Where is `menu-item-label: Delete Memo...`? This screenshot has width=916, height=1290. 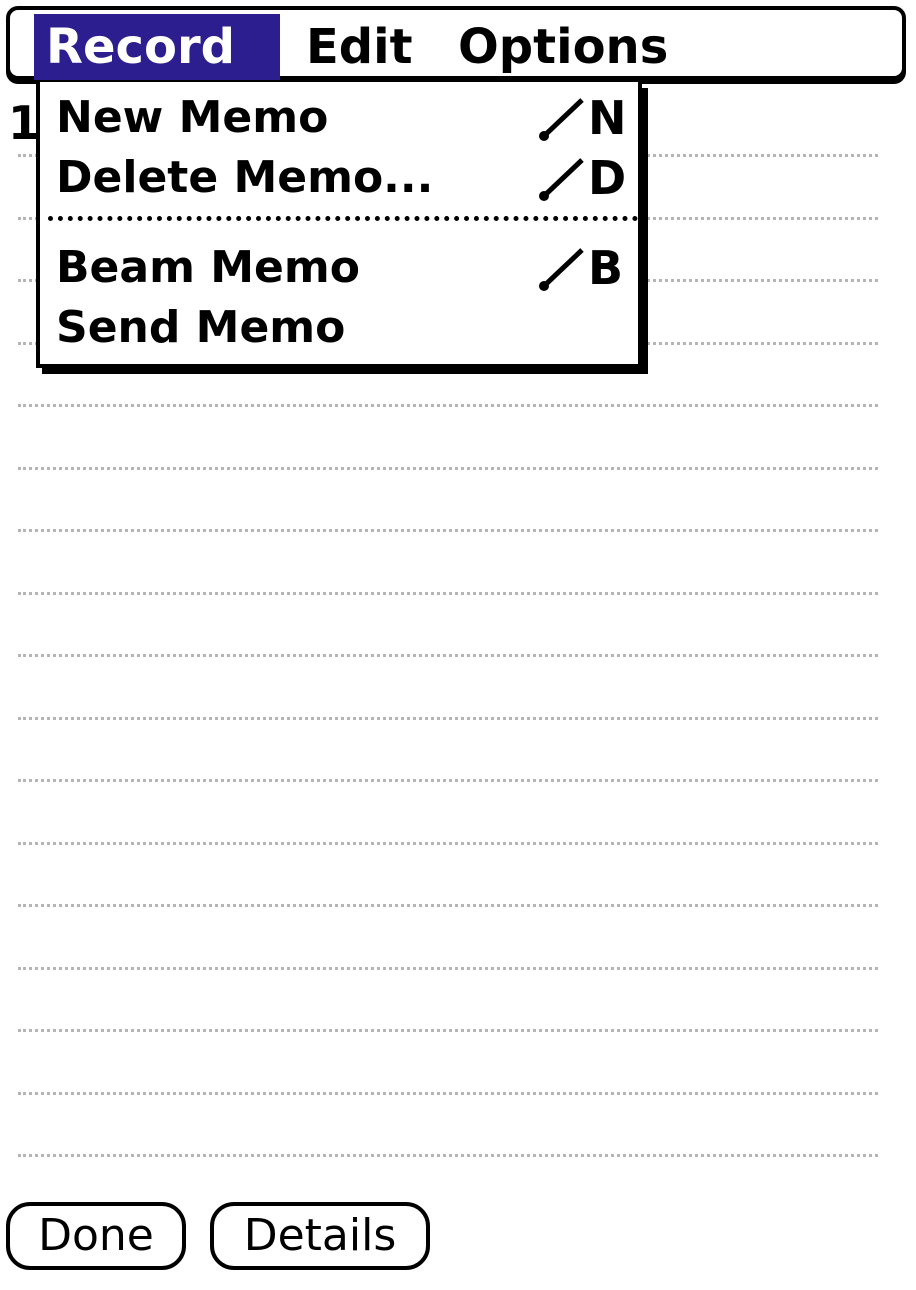
menu-item-label: Delete Memo... is located at coordinates (245, 177).